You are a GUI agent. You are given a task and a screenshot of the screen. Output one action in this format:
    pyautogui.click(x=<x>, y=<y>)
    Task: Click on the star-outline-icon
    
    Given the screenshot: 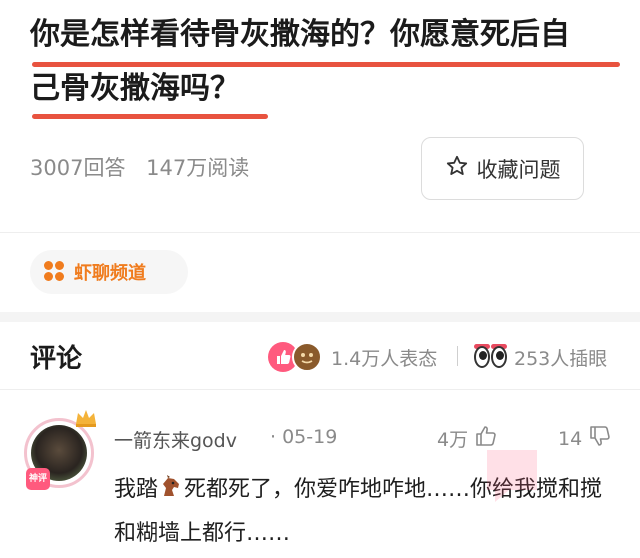 What is the action you would take?
    pyautogui.click(x=457, y=168)
    